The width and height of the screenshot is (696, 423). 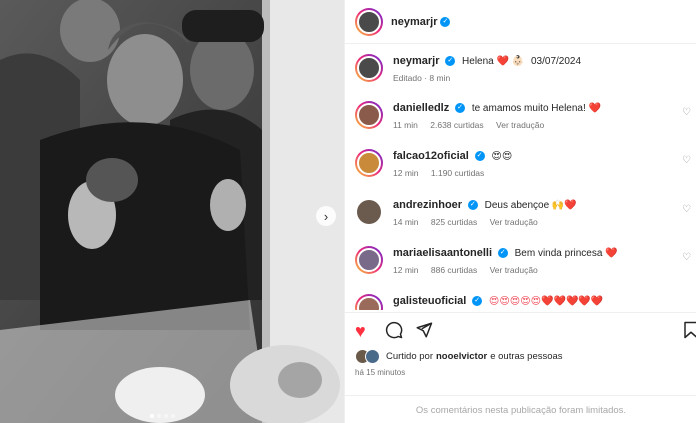 I want to click on comment-emoji: 😍😍😍😍😍❤️❤️❤️❤️❤️, so click(x=546, y=301).